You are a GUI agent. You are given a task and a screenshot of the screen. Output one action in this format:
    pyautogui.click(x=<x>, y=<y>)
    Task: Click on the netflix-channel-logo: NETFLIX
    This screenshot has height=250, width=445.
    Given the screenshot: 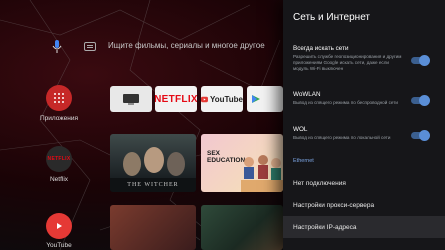 What is the action you would take?
    pyautogui.click(x=176, y=99)
    